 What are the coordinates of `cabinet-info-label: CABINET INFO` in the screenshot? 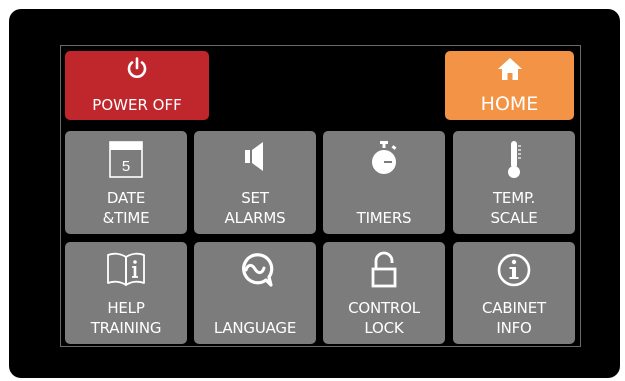 It's located at (514, 318).